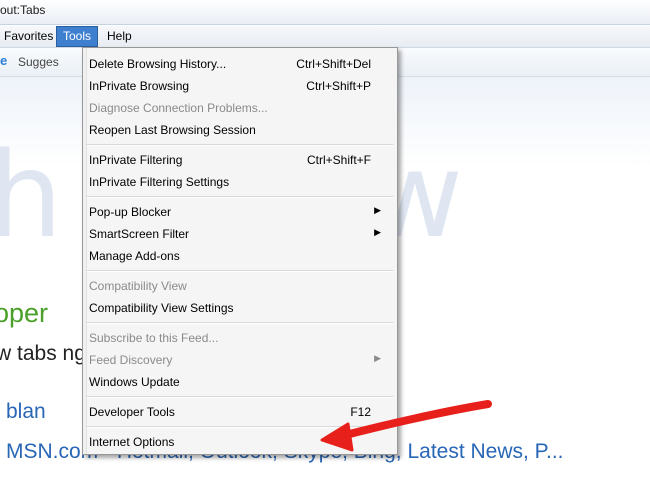  I want to click on menu-bar: Favorites Tools Help, so click(325, 37).